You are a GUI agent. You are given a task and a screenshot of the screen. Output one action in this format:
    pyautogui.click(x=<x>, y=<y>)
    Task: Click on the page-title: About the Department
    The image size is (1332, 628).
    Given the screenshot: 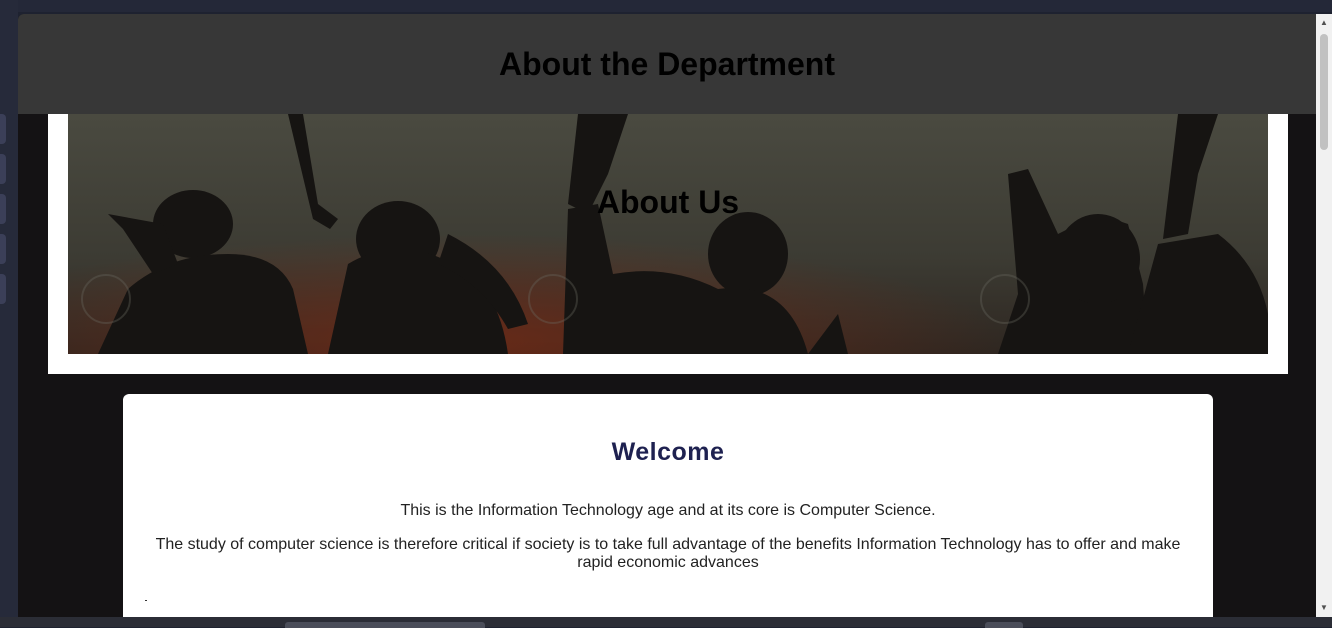 What is the action you would take?
    pyautogui.click(x=667, y=63)
    